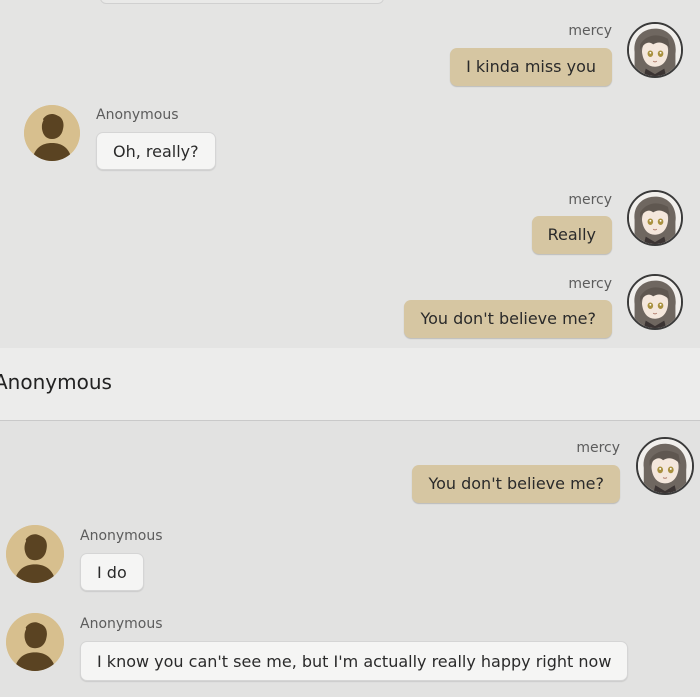 This screenshot has width=700, height=697. What do you see at coordinates (56, 382) in the screenshot?
I see `chat-title: Anonymous` at bounding box center [56, 382].